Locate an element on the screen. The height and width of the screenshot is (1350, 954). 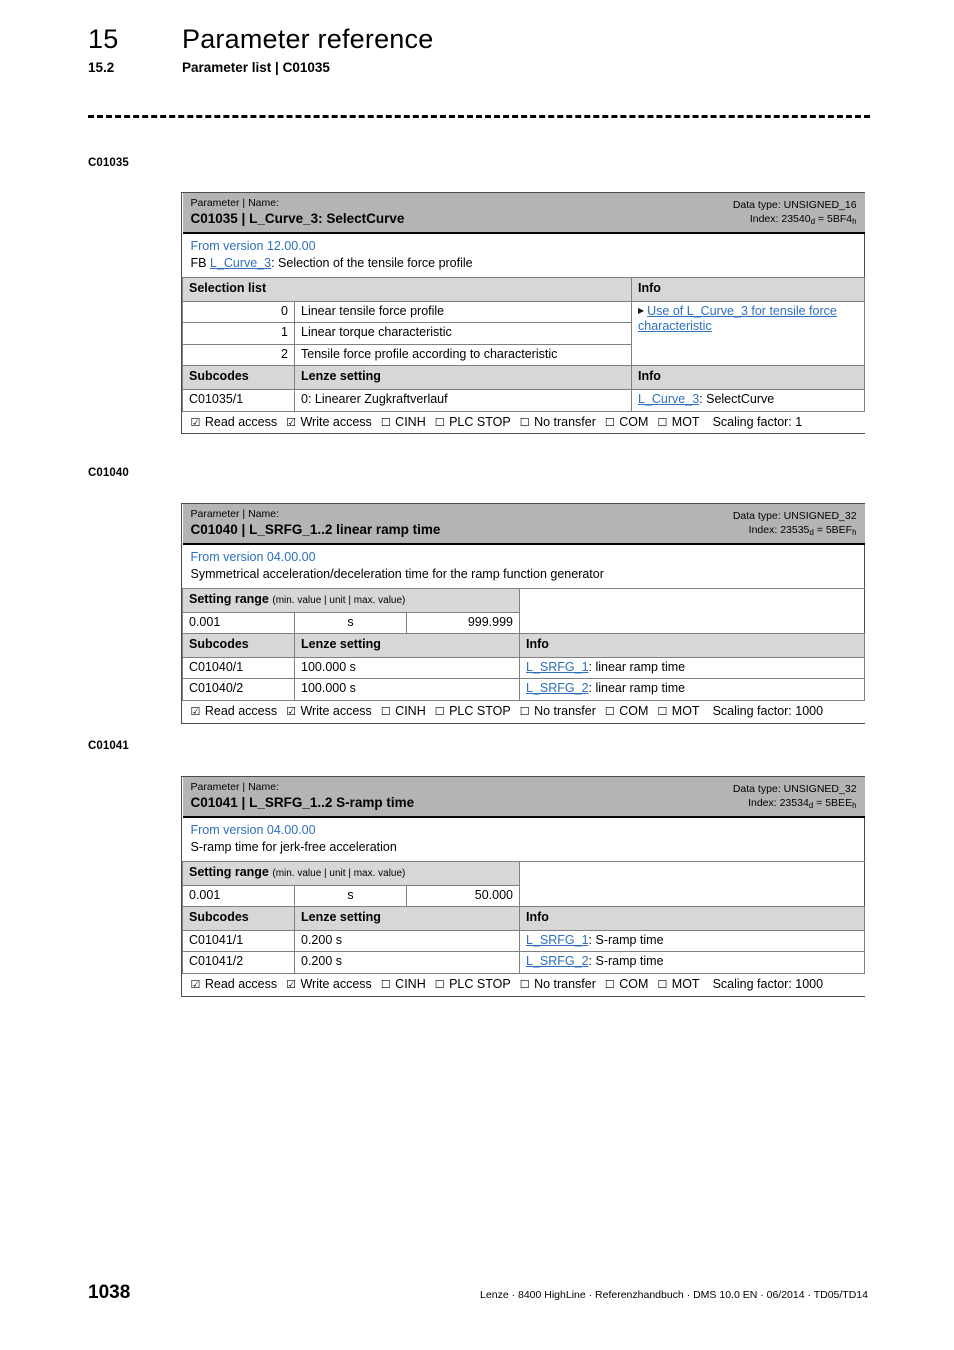
fb-link: L_Curve_3 is located at coordinates (240, 263).